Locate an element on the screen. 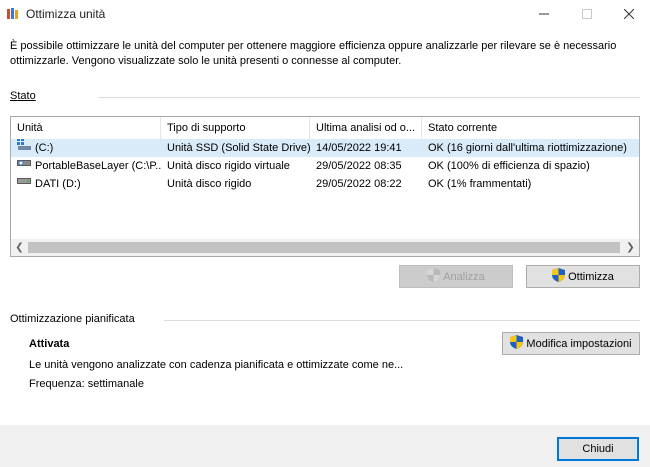 The width and height of the screenshot is (650, 467). scrollbar-thumb is located at coordinates (324, 247).